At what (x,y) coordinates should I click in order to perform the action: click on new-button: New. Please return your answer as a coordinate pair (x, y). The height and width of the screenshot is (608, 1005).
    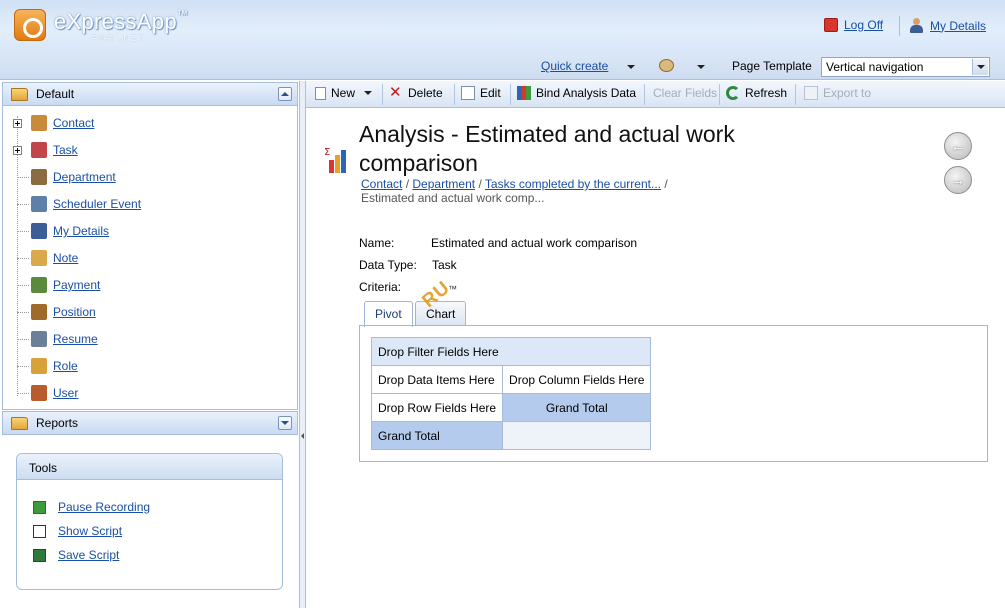
    Looking at the image, I should click on (344, 93).